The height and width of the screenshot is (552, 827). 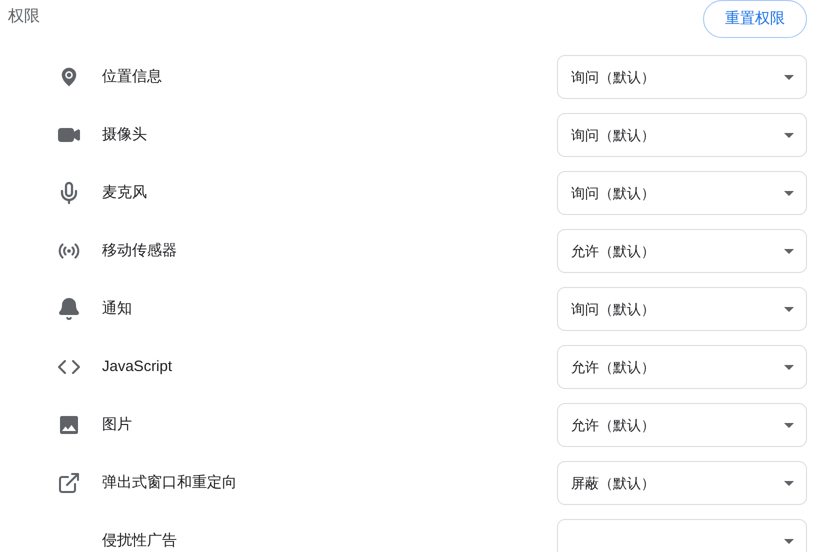 I want to click on permission-dropdown: 屏蔽（默认）, so click(x=682, y=483).